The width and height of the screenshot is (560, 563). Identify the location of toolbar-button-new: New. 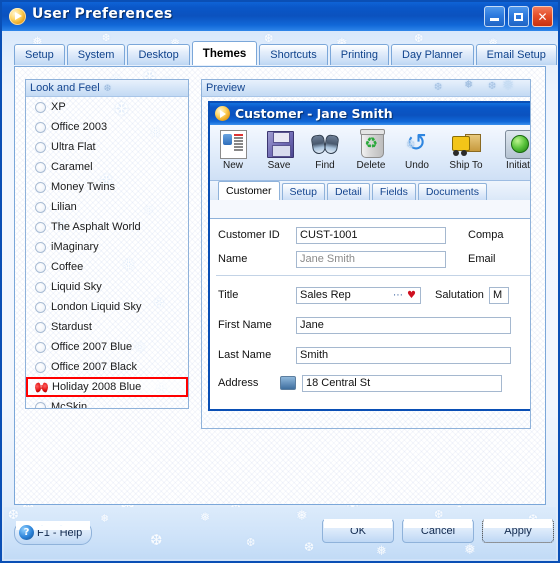
(233, 149).